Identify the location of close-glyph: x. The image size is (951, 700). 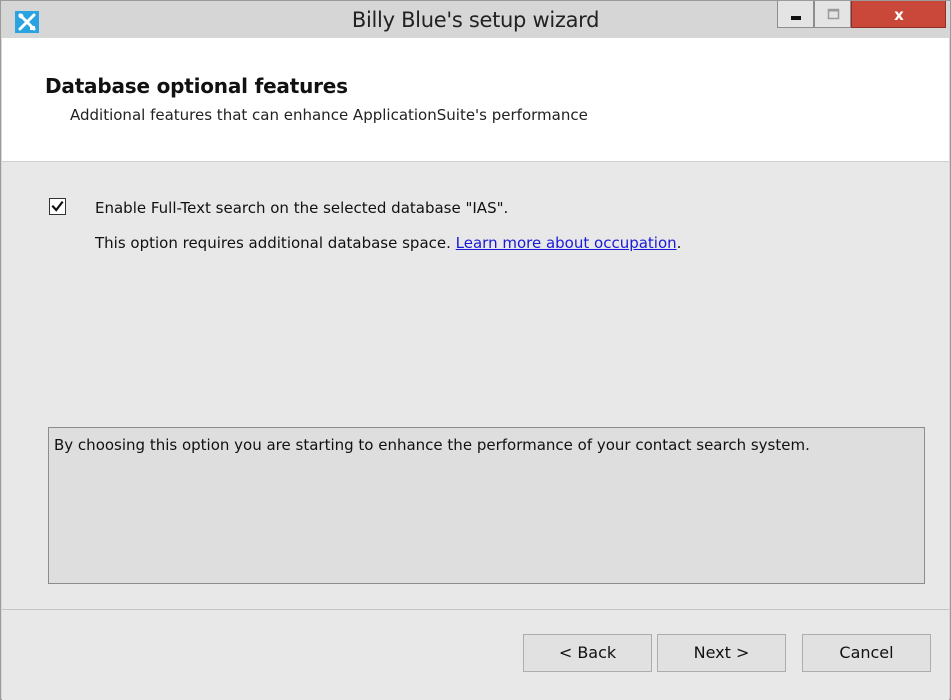
(899, 15).